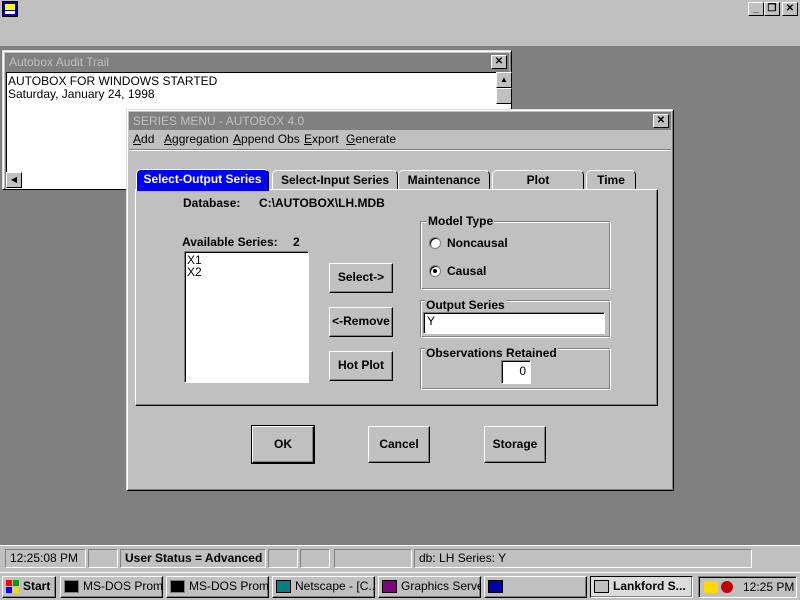  Describe the element at coordinates (465, 305) in the screenshot. I see `output-series-label: Output Series` at that location.